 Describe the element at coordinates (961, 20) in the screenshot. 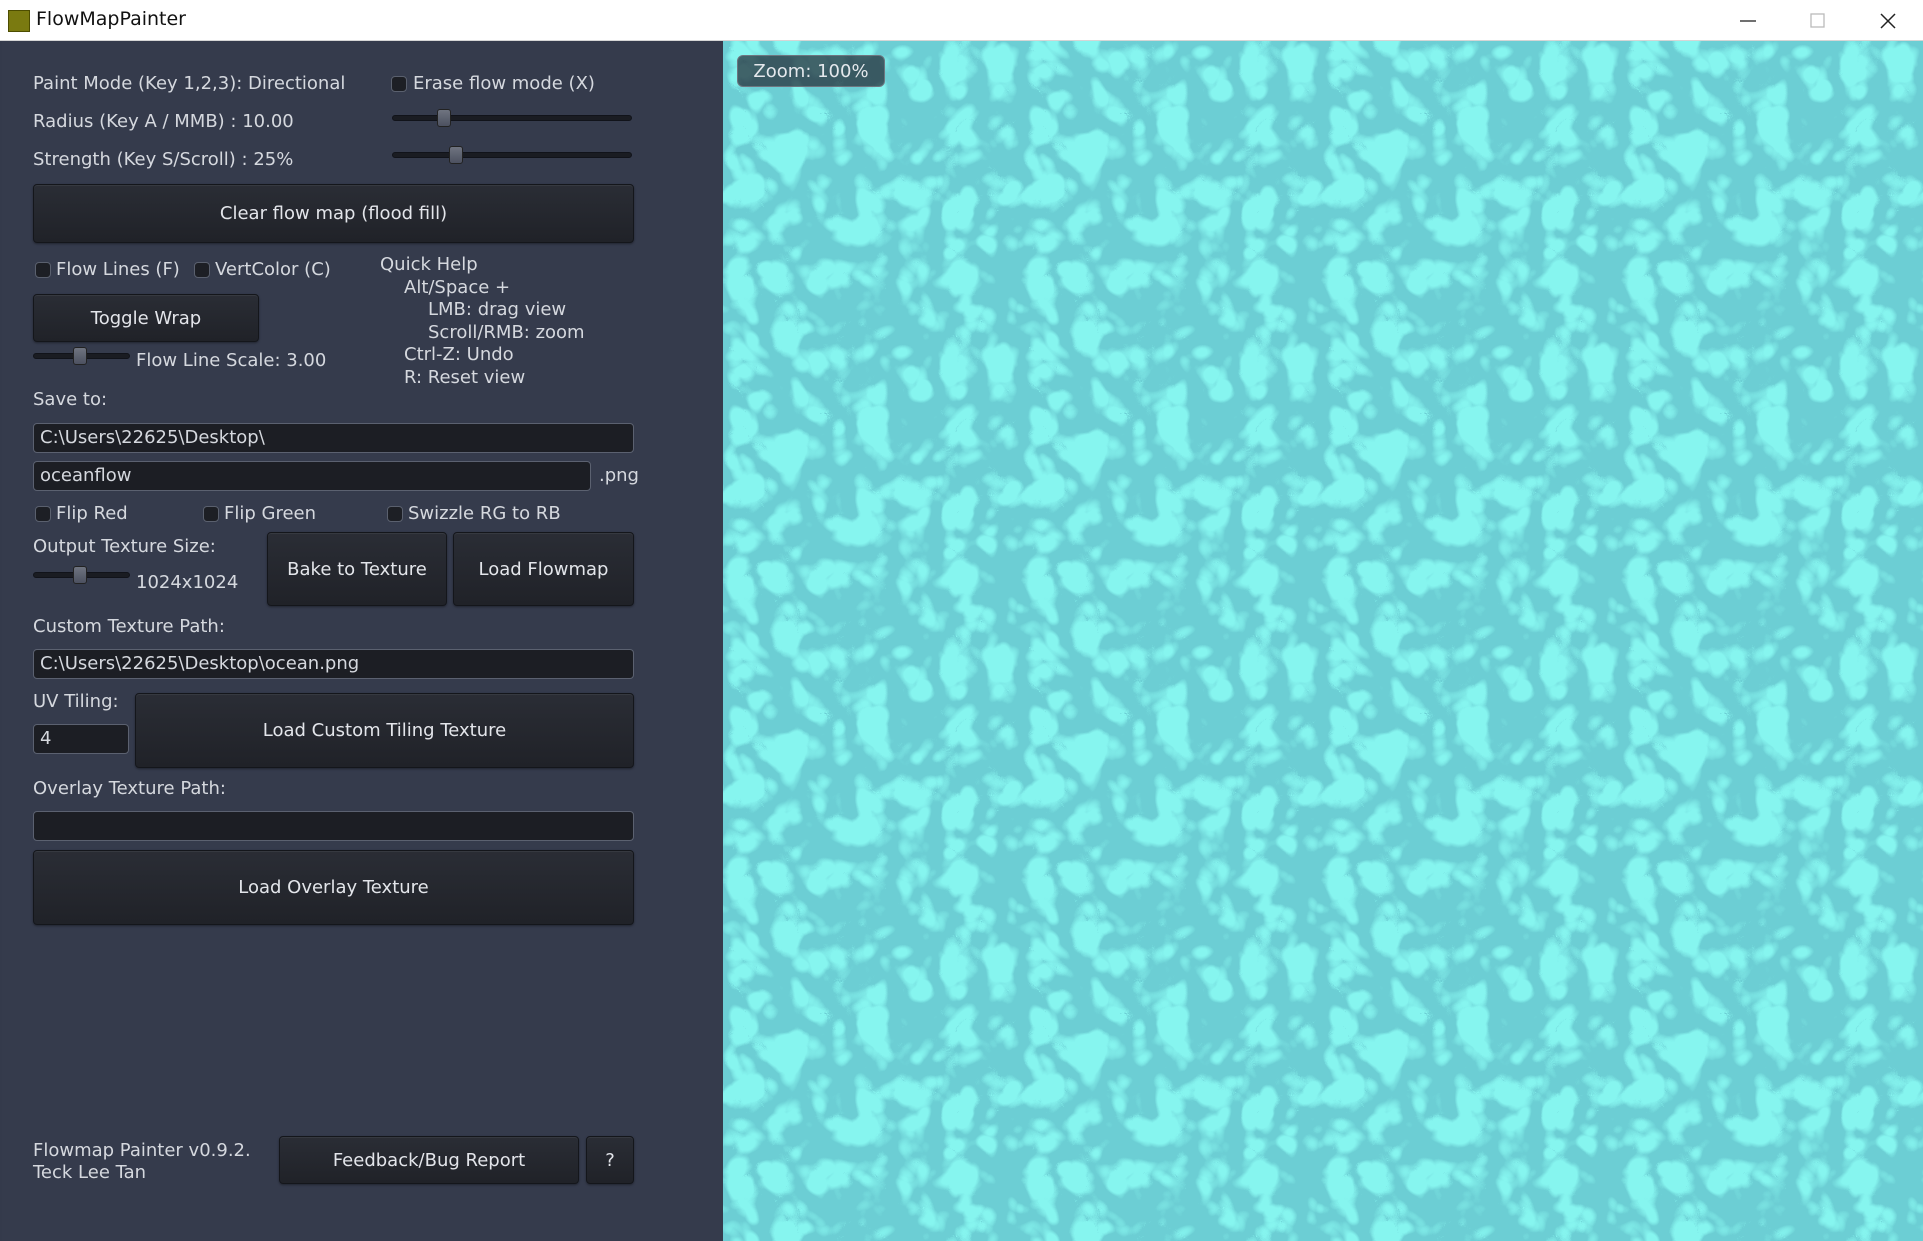

I see `title-bar: FlowMapPainter` at that location.